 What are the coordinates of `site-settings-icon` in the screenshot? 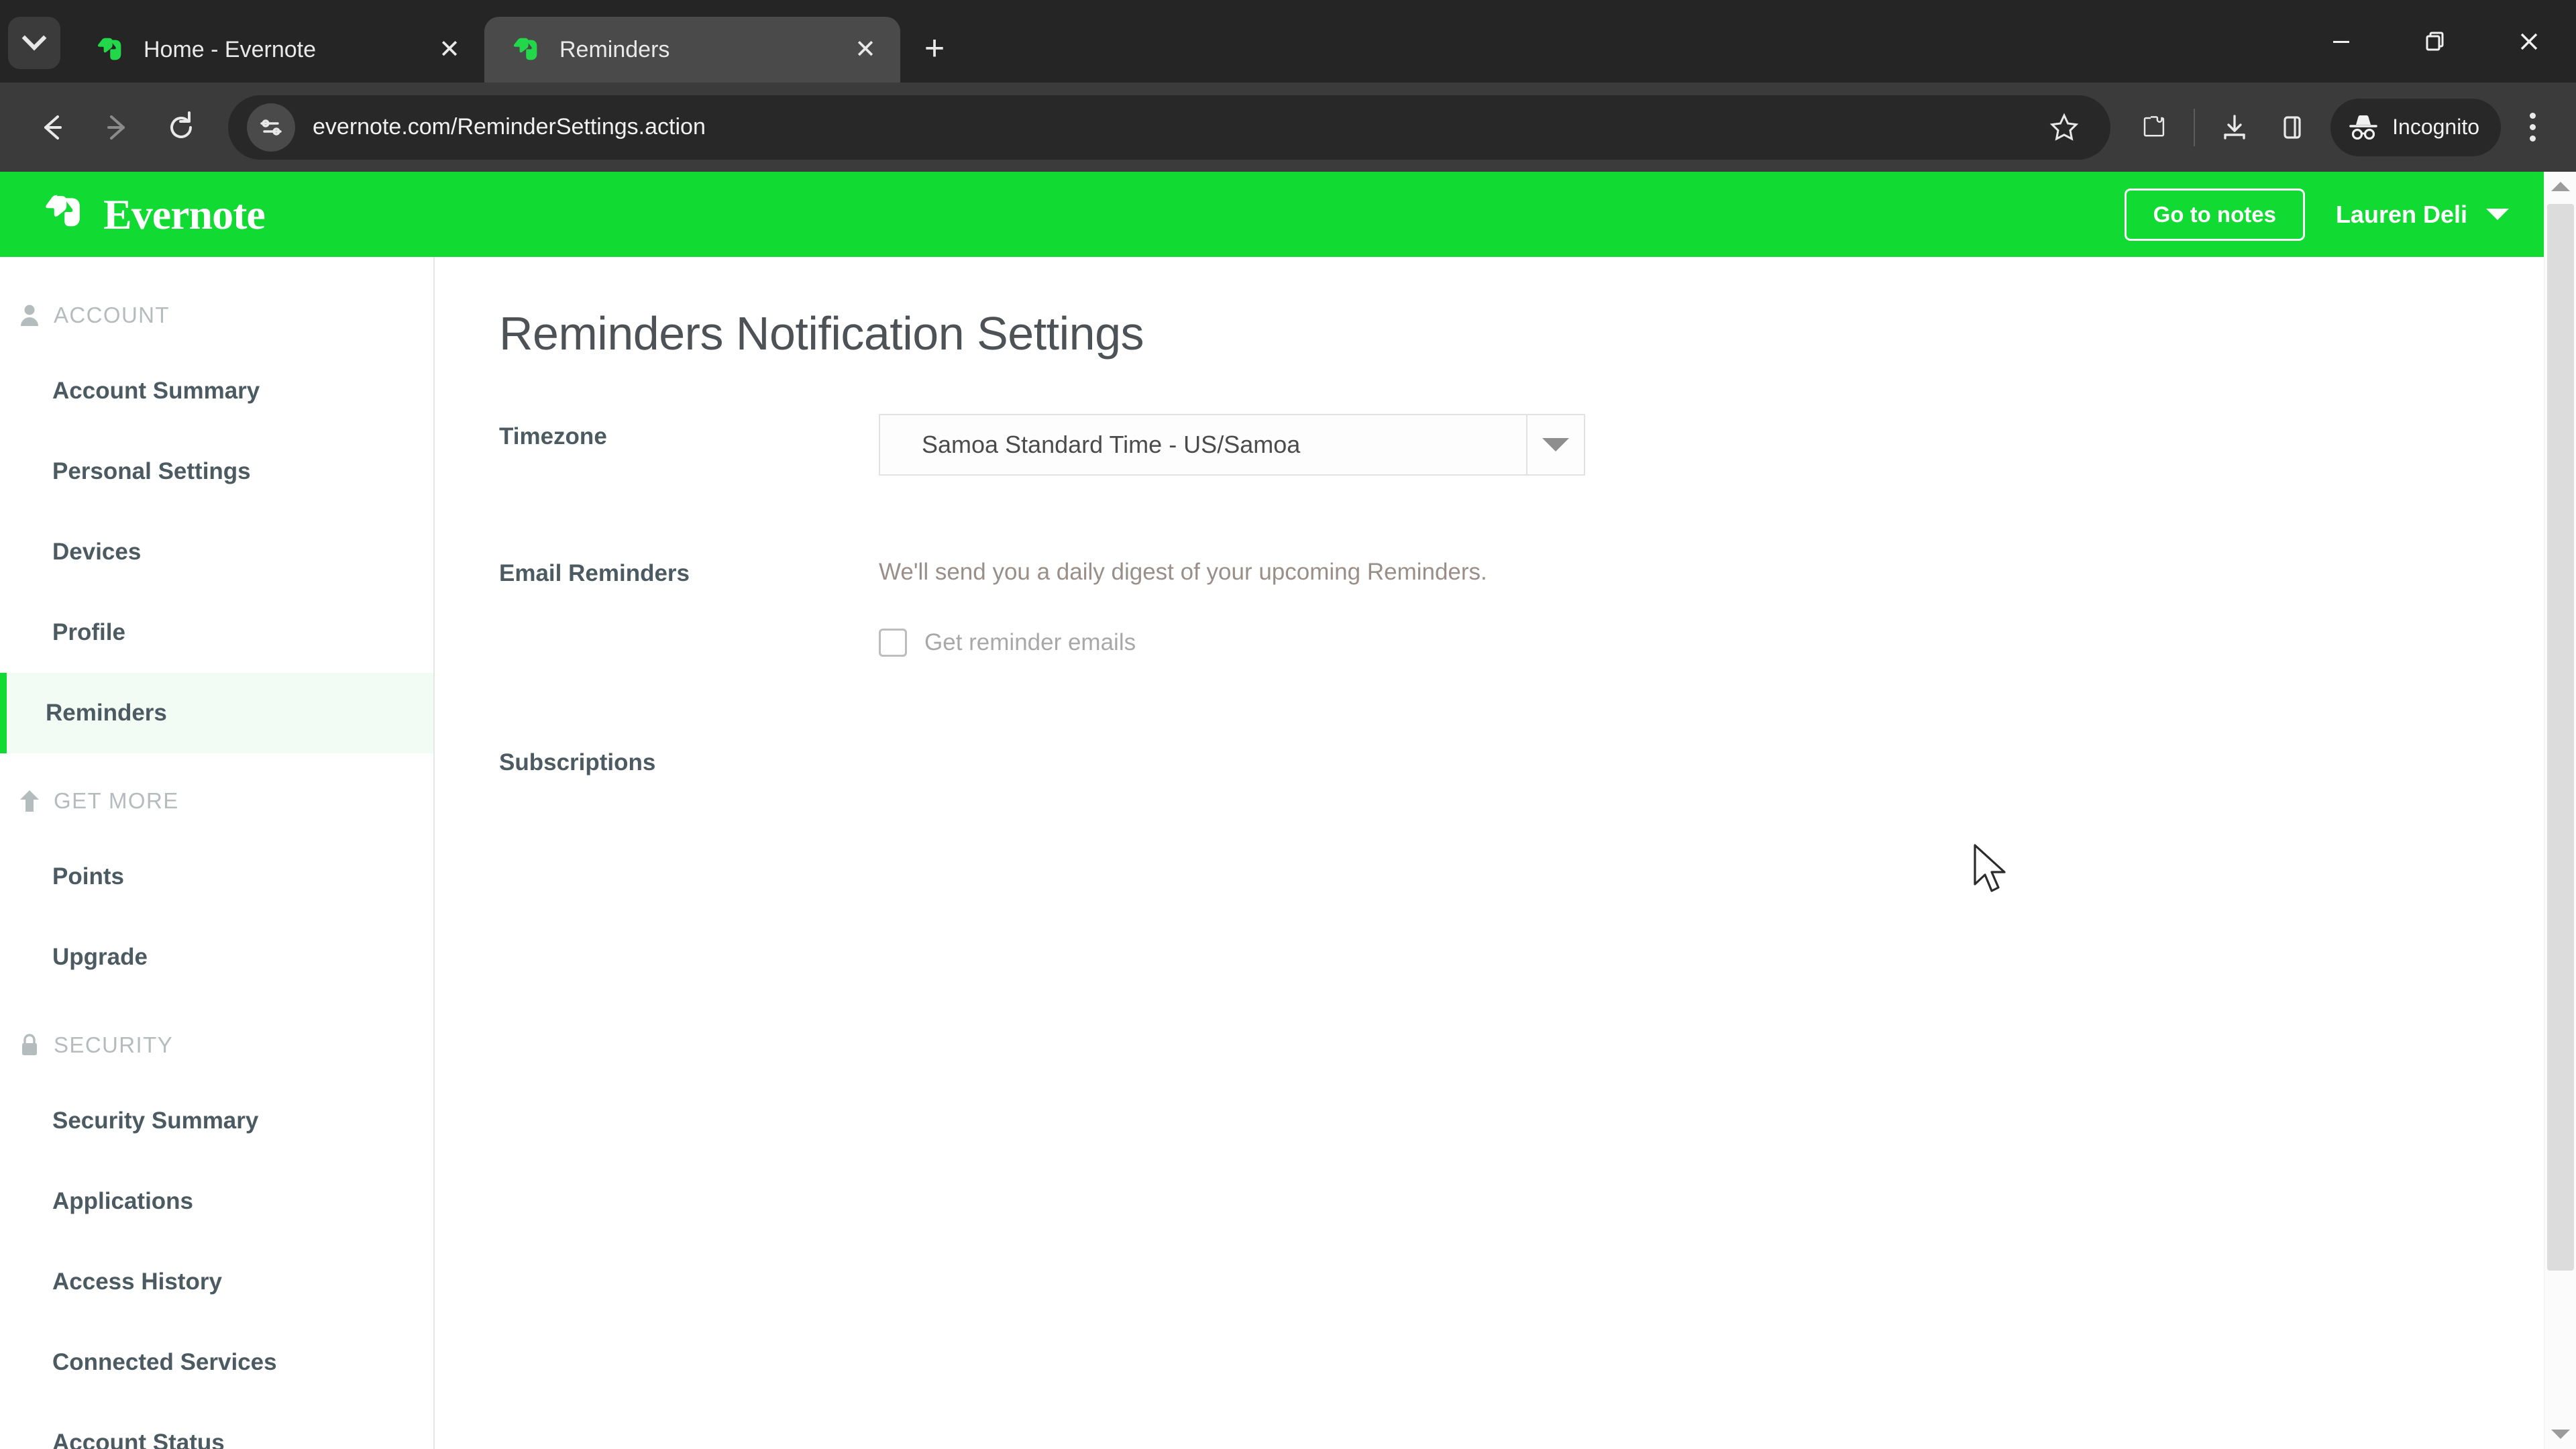 It's located at (271, 127).